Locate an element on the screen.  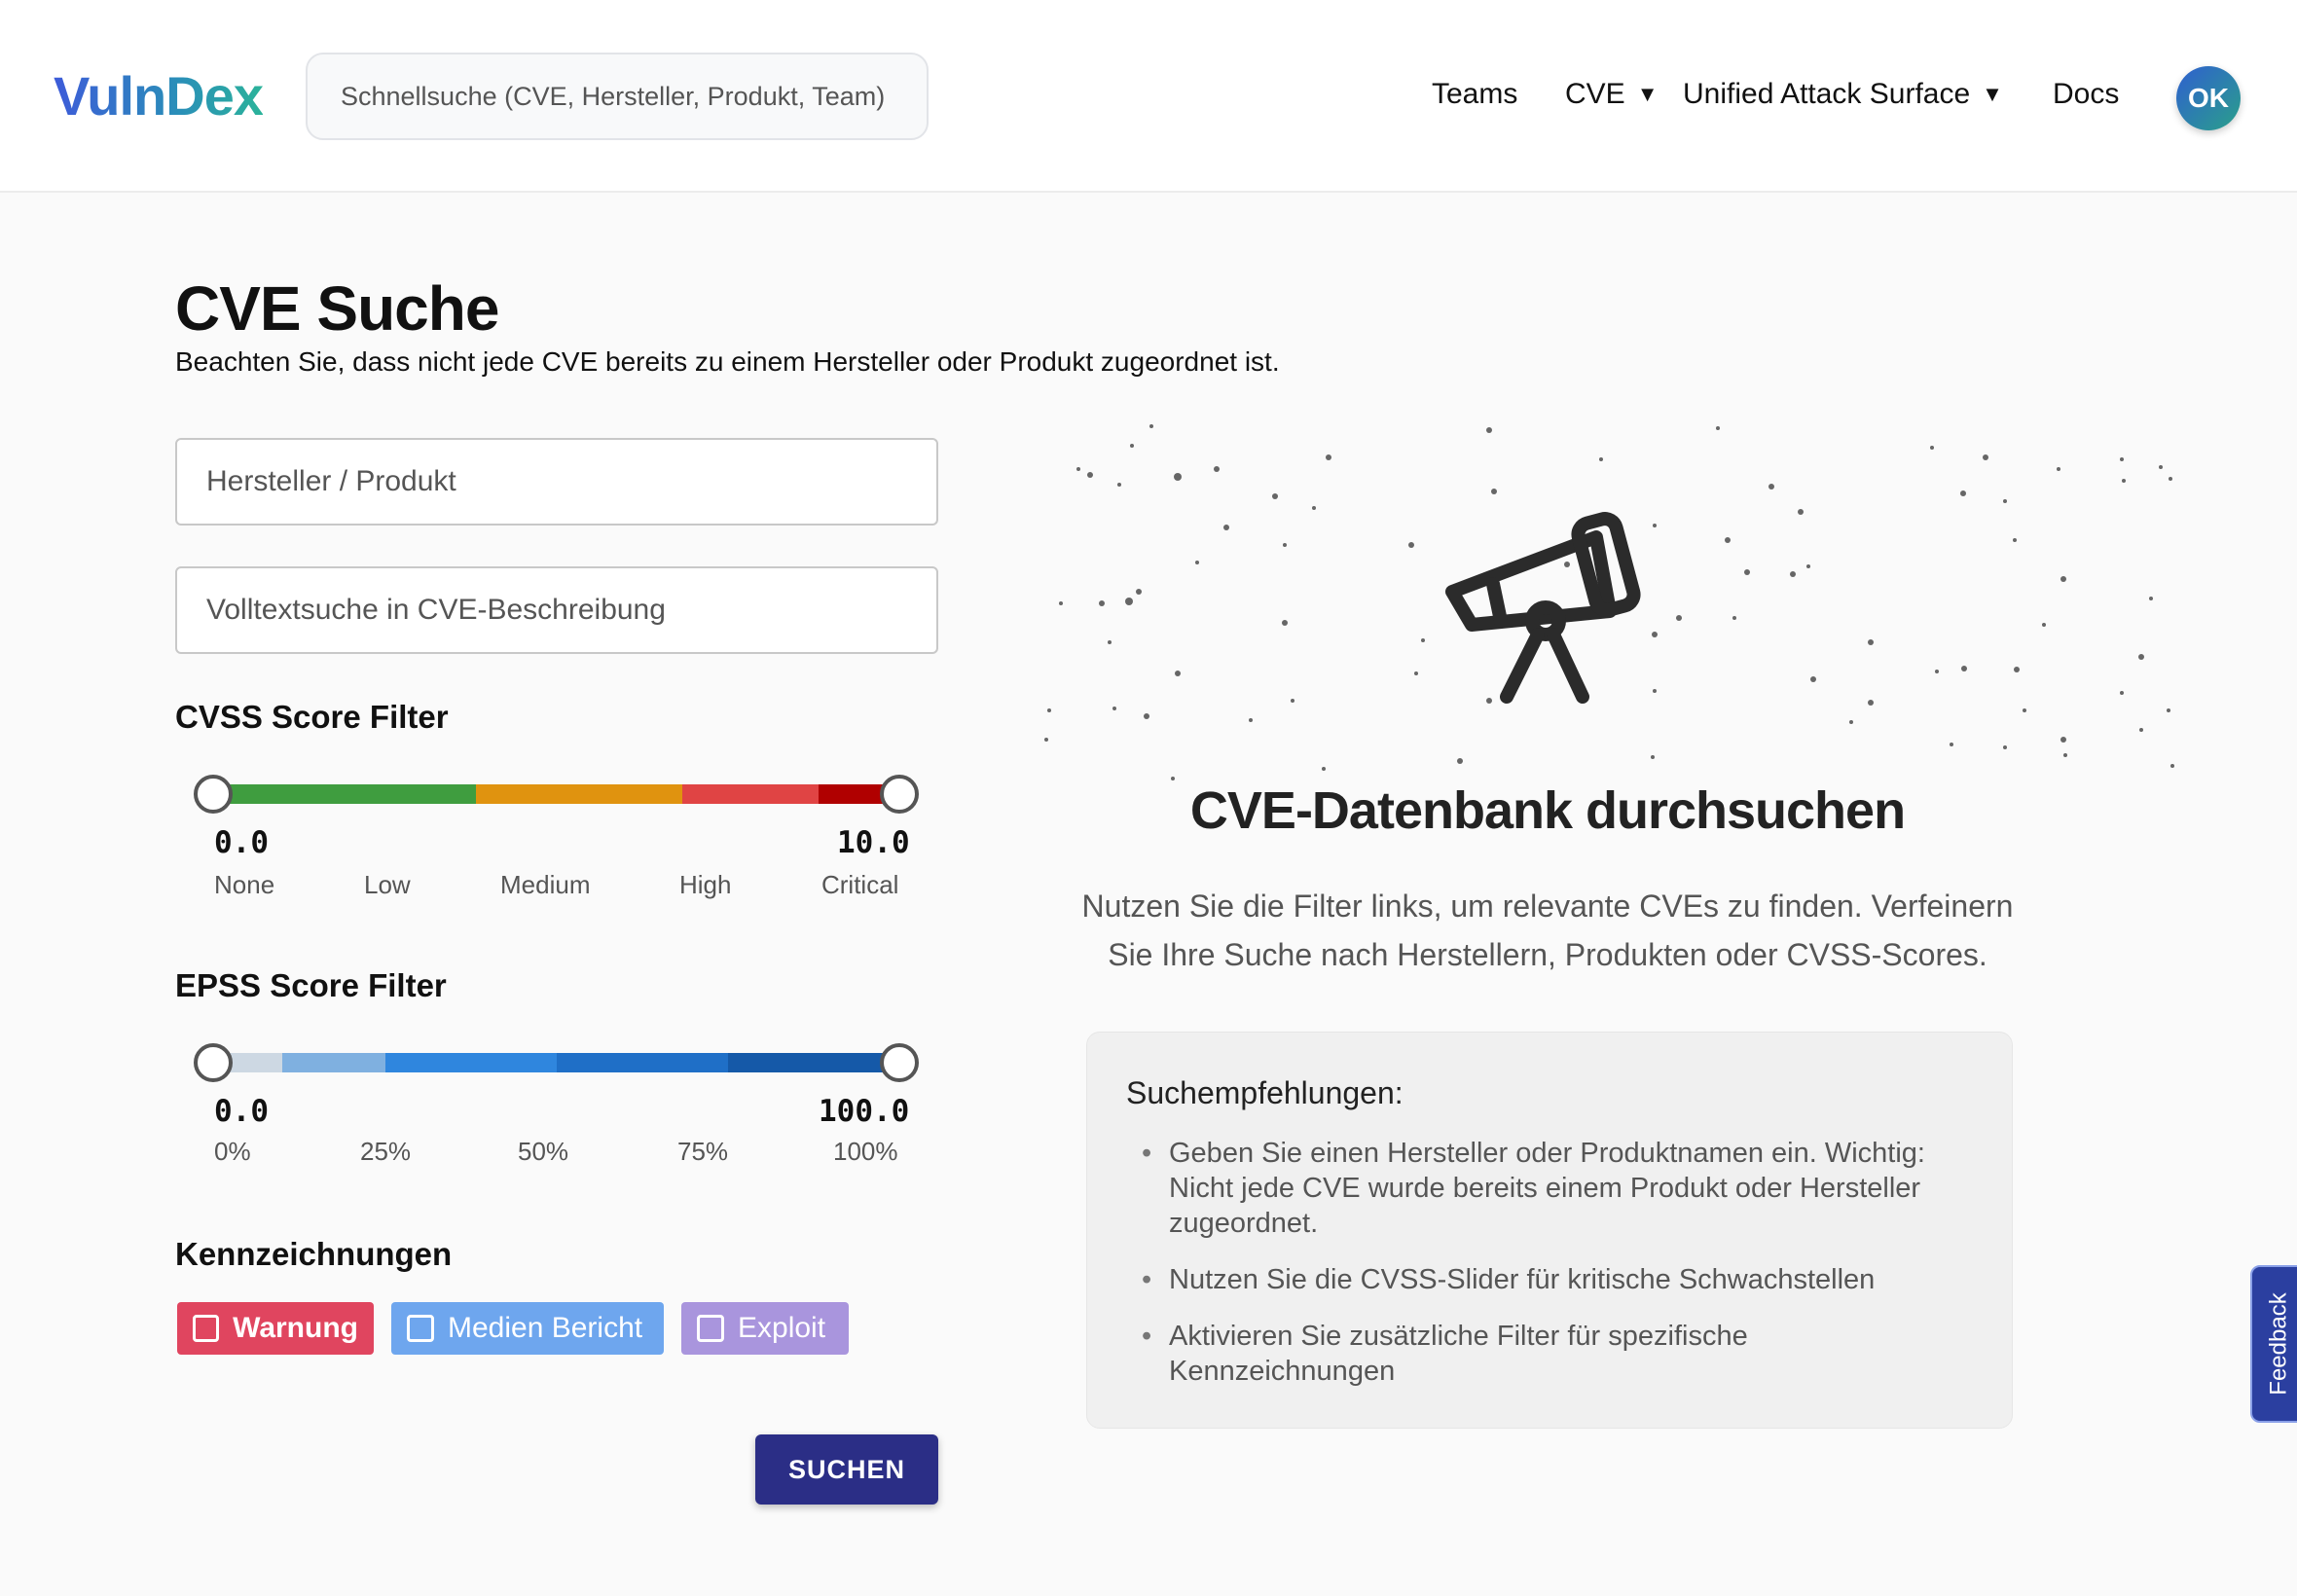
nav-docs-label: Docs is located at coordinates (2086, 94).